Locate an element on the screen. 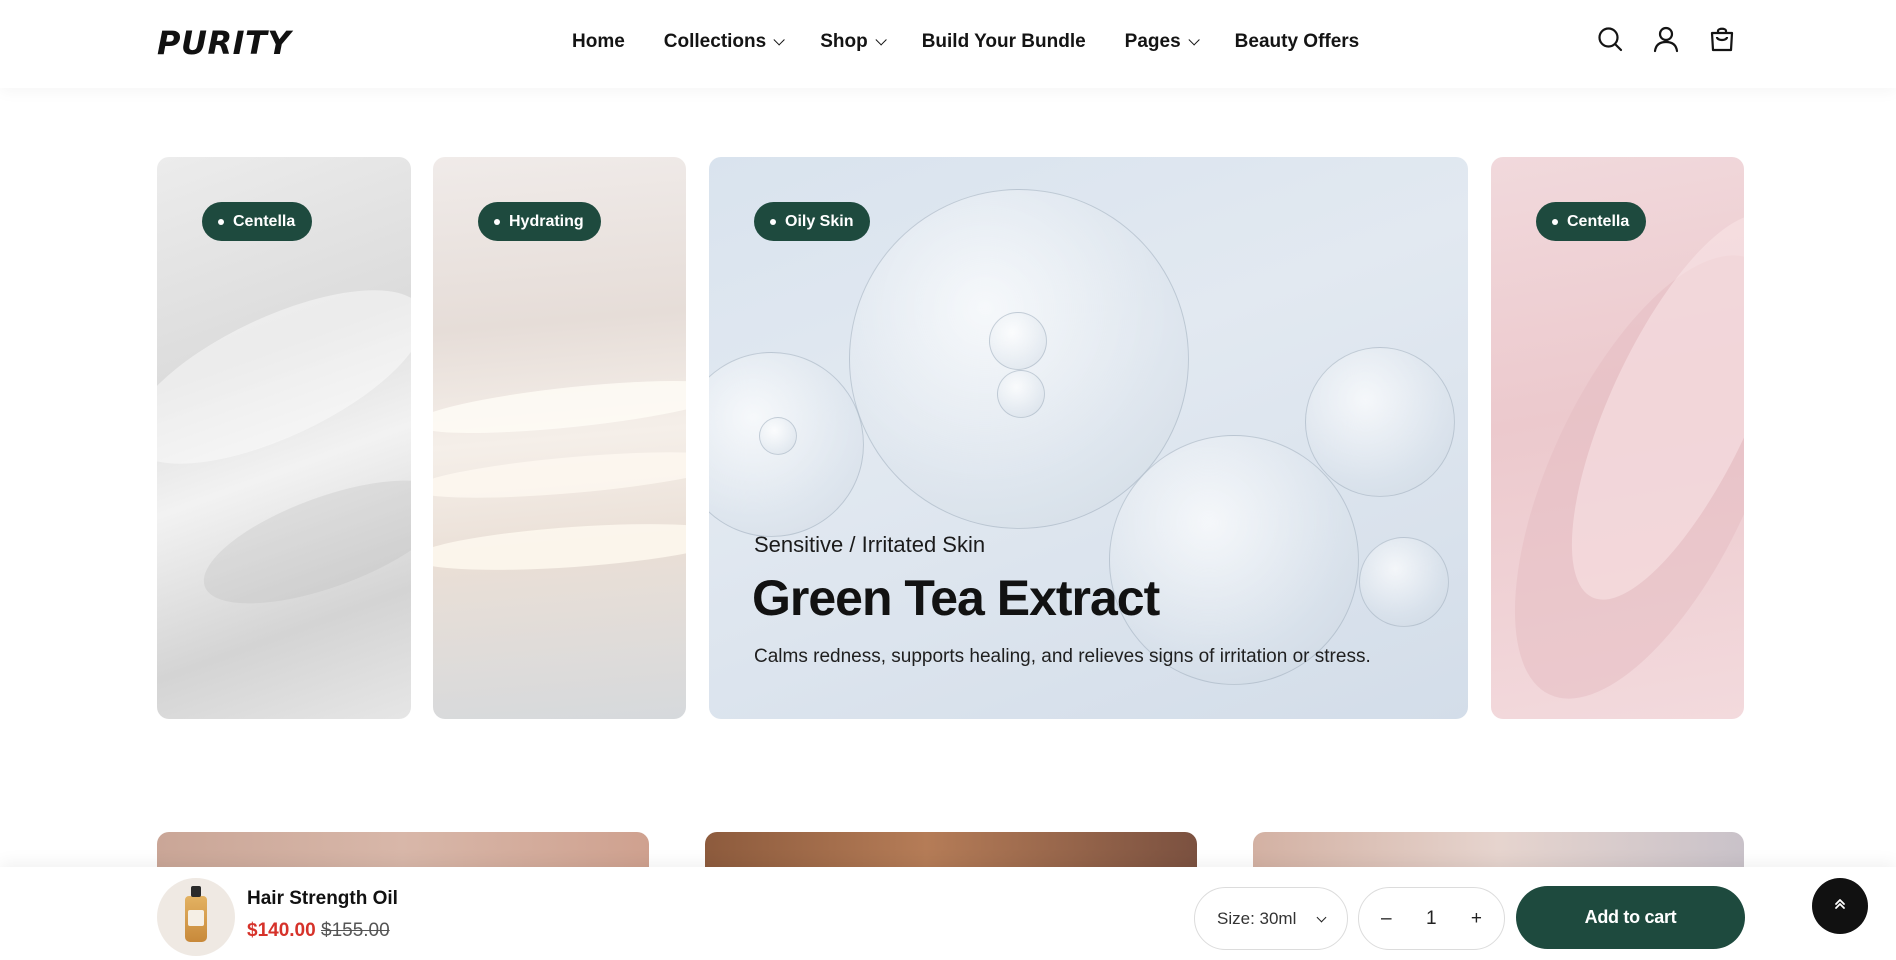 The image size is (1896, 960). card-badge: Oily Skin is located at coordinates (812, 221).